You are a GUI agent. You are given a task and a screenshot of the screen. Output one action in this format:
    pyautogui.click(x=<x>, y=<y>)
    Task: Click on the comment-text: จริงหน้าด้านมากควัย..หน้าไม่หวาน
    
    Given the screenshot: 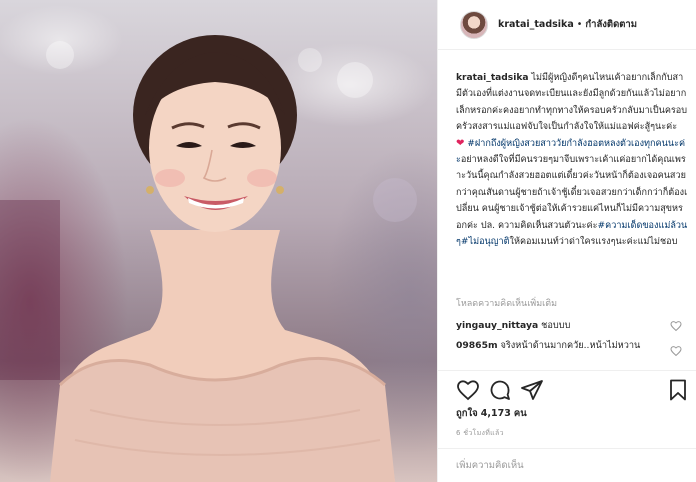 What is the action you would take?
    pyautogui.click(x=569, y=345)
    